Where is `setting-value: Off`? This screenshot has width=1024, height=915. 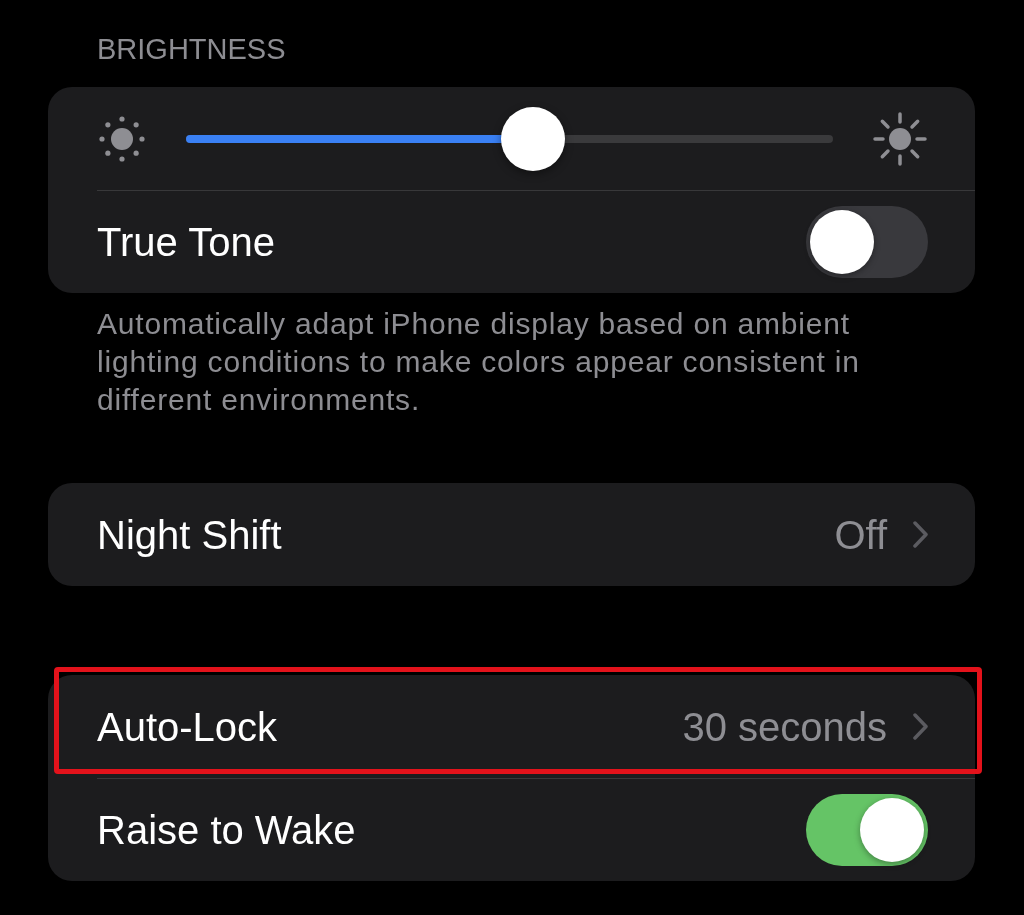 setting-value: Off is located at coordinates (860, 535).